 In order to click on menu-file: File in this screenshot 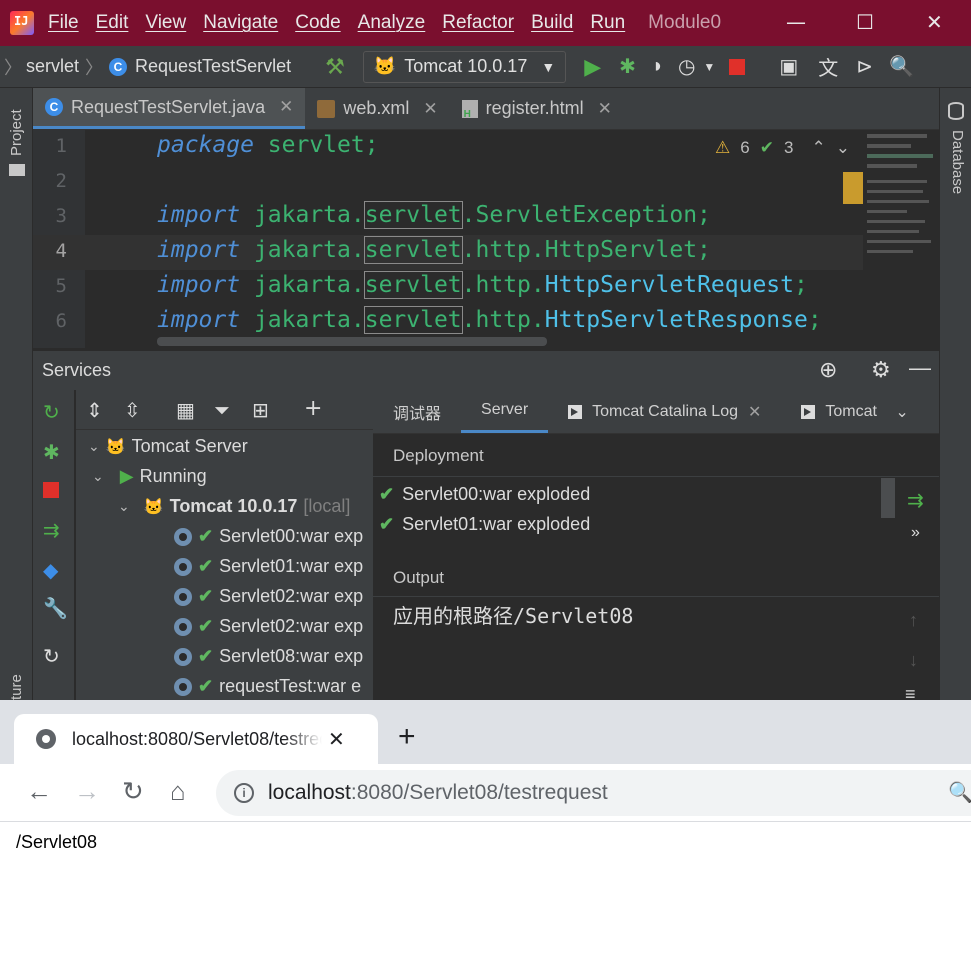, I will do `click(63, 23)`.